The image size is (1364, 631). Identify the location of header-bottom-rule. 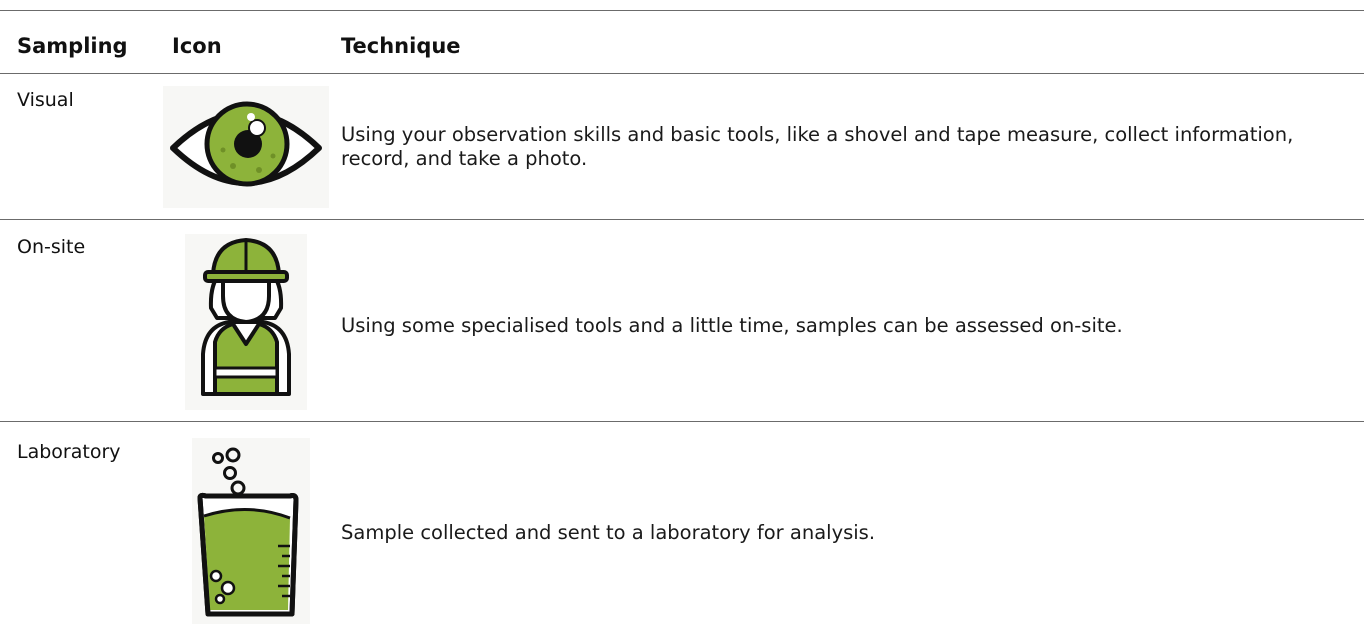
(682, 73).